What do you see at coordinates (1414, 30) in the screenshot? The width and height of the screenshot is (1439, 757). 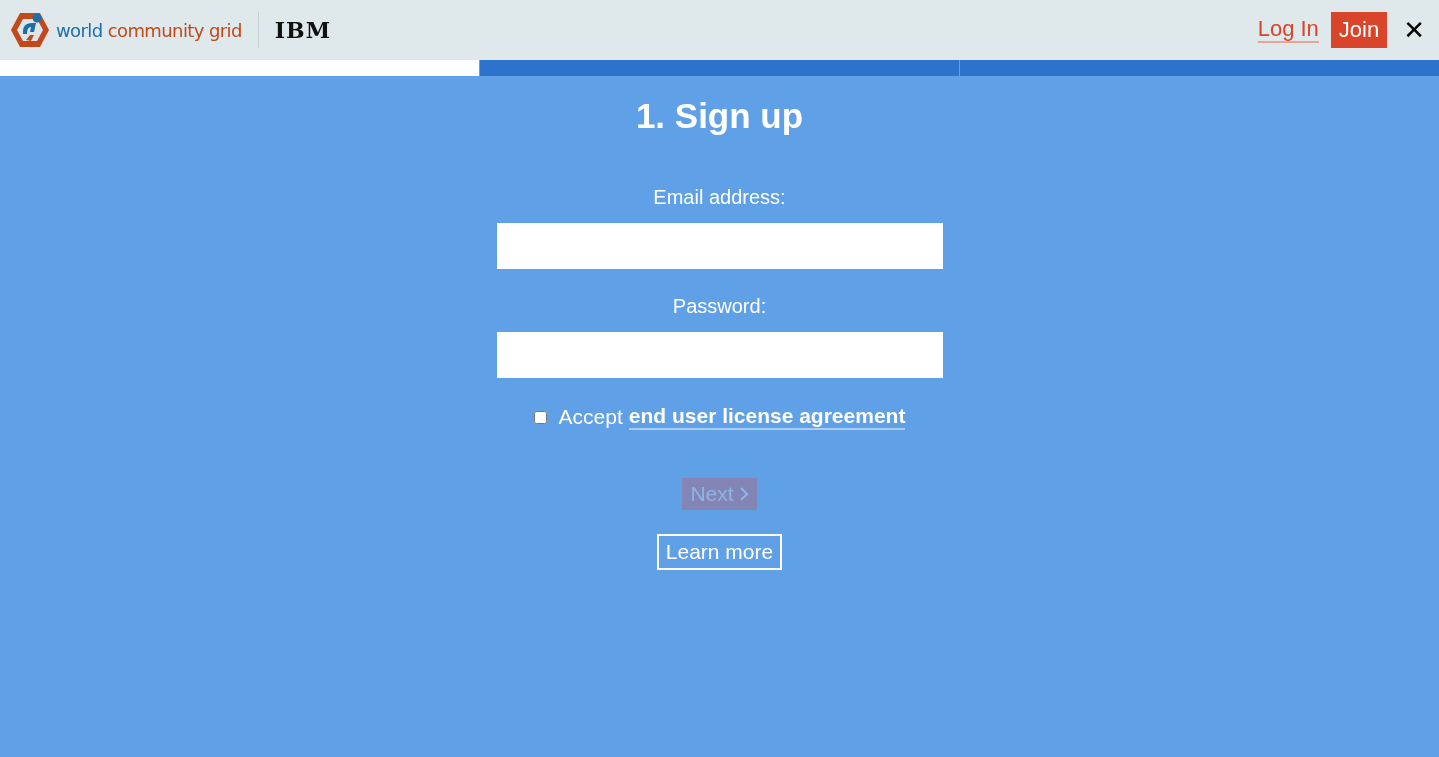 I see `close-button: ✕` at bounding box center [1414, 30].